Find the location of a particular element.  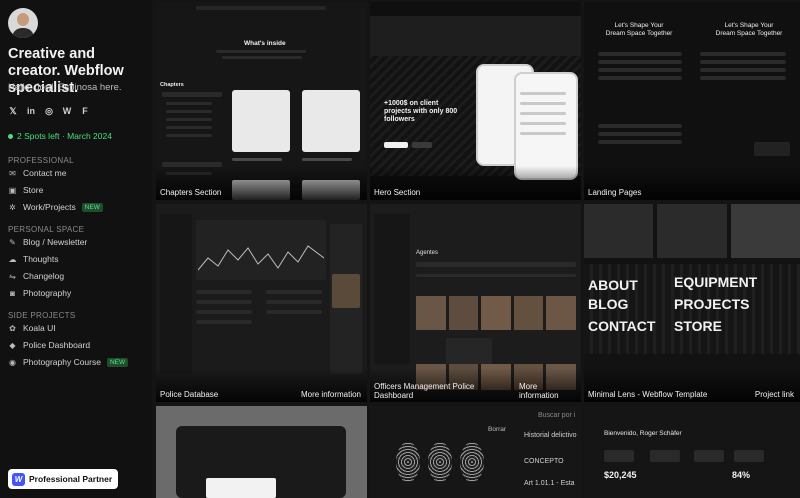

chapters-heading: What's inside is located at coordinates (265, 43).